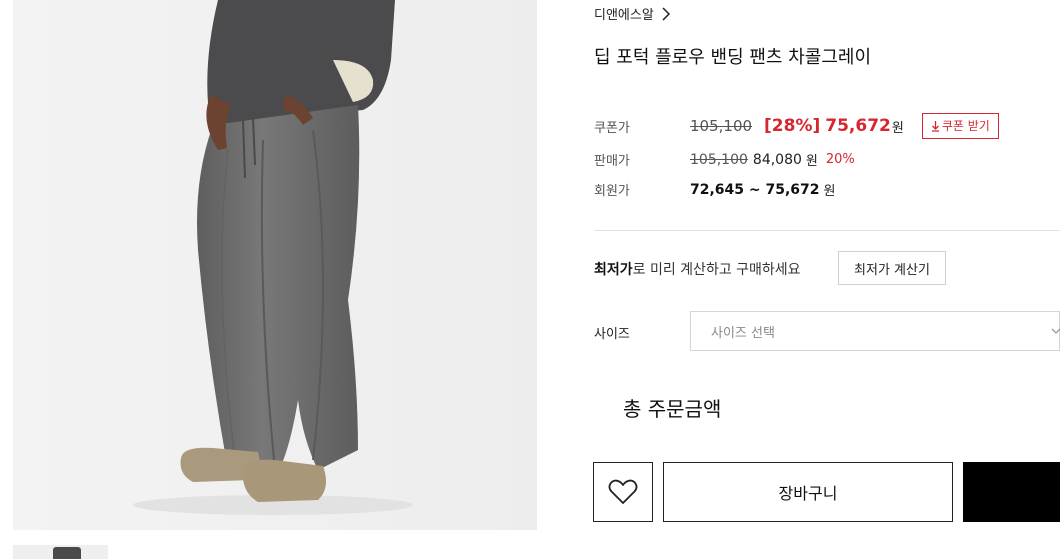 This screenshot has width=1060, height=559. Describe the element at coordinates (666, 13) in the screenshot. I see `chevron-right-icon` at that location.